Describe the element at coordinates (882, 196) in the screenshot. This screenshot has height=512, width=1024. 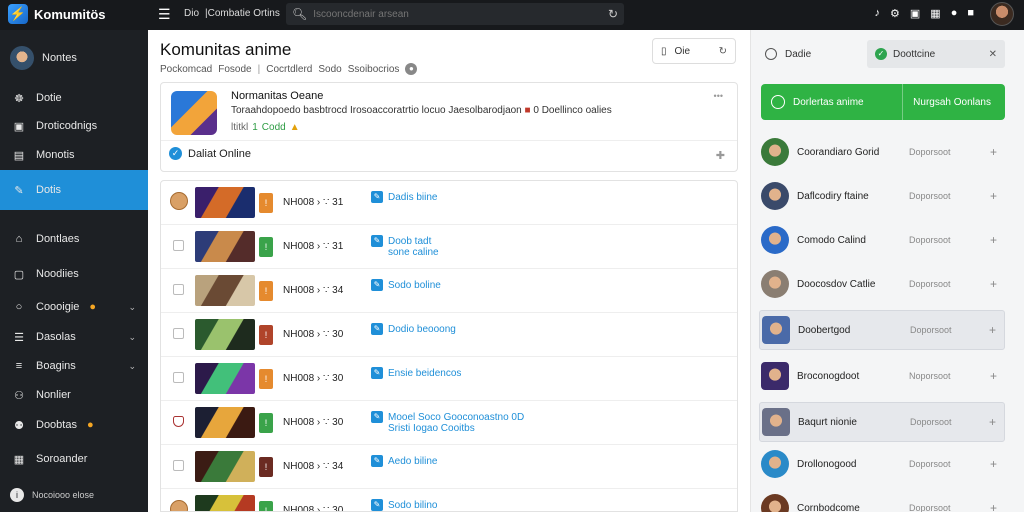
I see `list-item: Daflcodiry ftaine Doporsoot +` at that location.